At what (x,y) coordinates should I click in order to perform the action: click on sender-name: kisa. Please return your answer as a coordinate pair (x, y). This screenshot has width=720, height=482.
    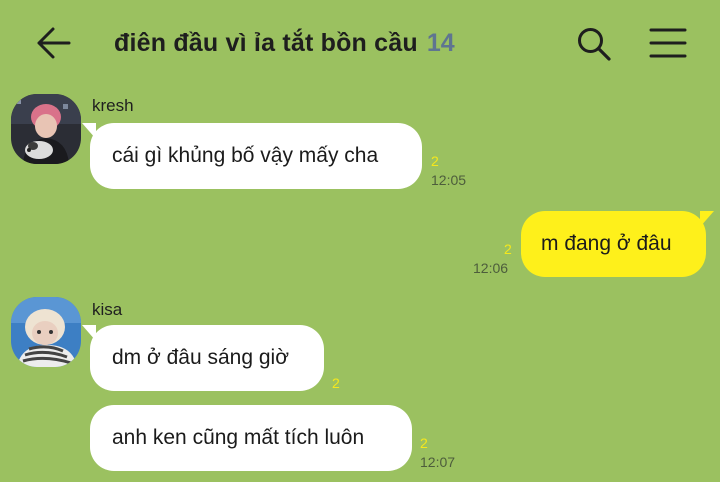
    Looking at the image, I should click on (107, 309).